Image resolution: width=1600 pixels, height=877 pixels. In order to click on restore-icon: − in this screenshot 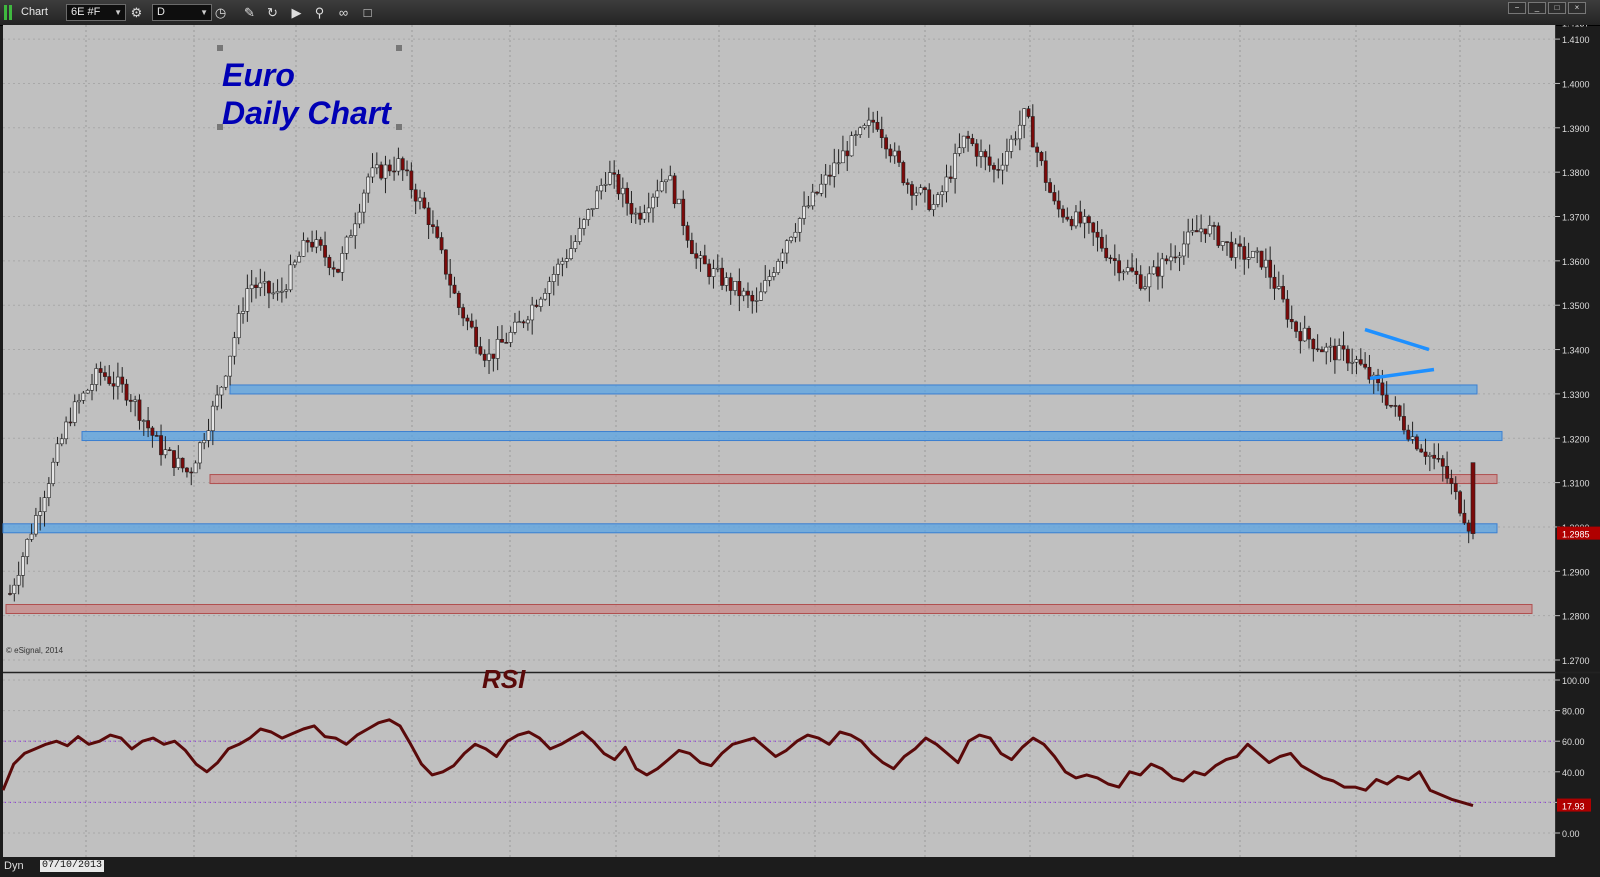, I will do `click(1517, 8)`.